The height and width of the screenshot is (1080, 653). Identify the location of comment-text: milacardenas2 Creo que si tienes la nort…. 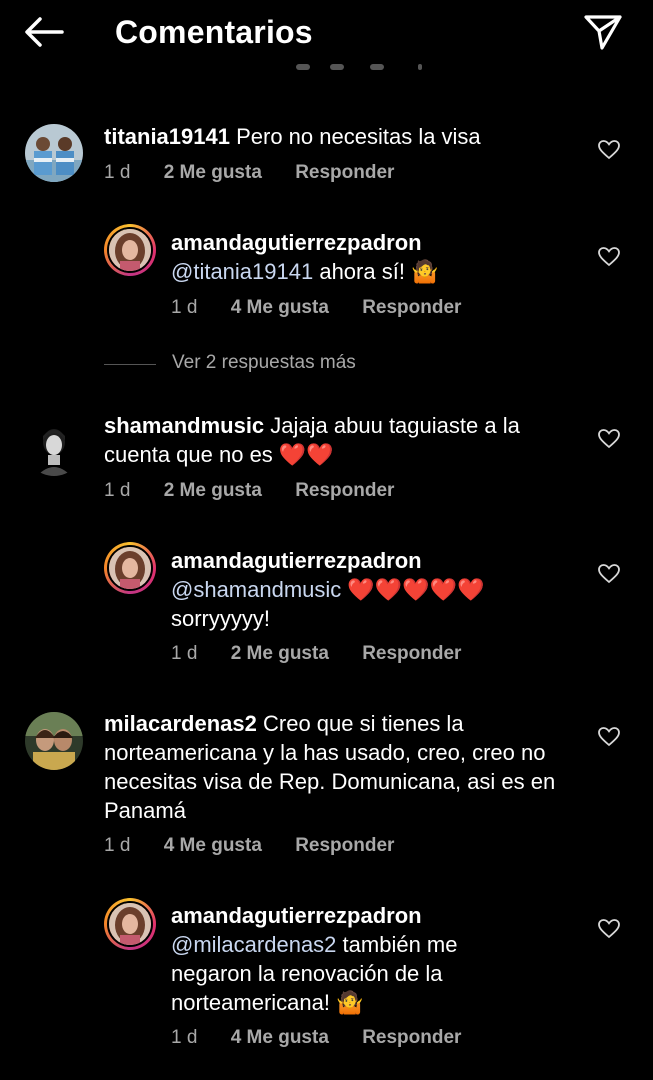
(339, 767).